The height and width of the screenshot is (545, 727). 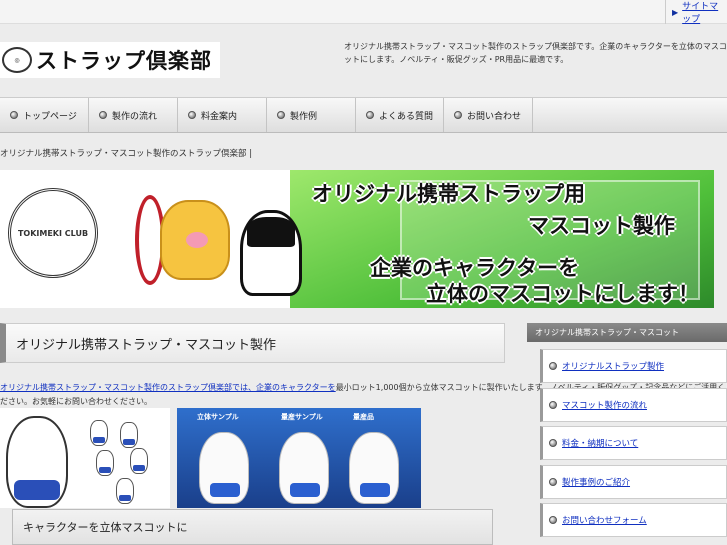 I want to click on sitemap-link-container: ▶ サイトマップ, so click(x=696, y=12).